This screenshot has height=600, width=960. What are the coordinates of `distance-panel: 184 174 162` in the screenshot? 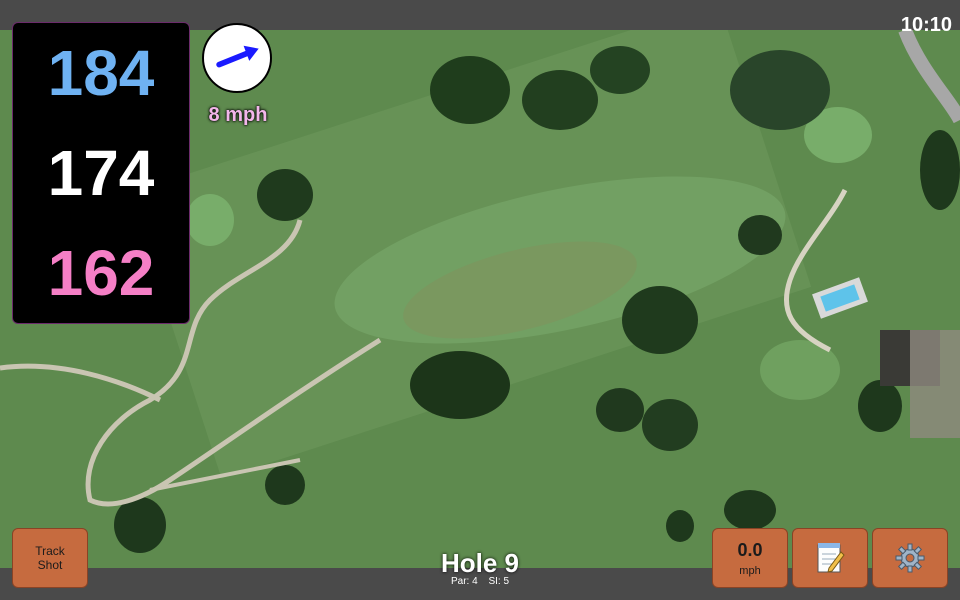 It's located at (101, 173).